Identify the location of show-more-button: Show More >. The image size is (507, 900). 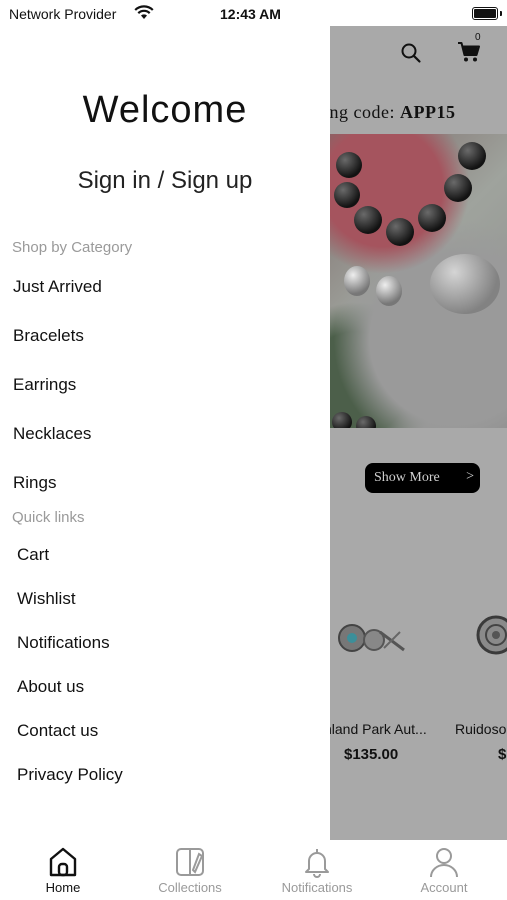
(422, 478).